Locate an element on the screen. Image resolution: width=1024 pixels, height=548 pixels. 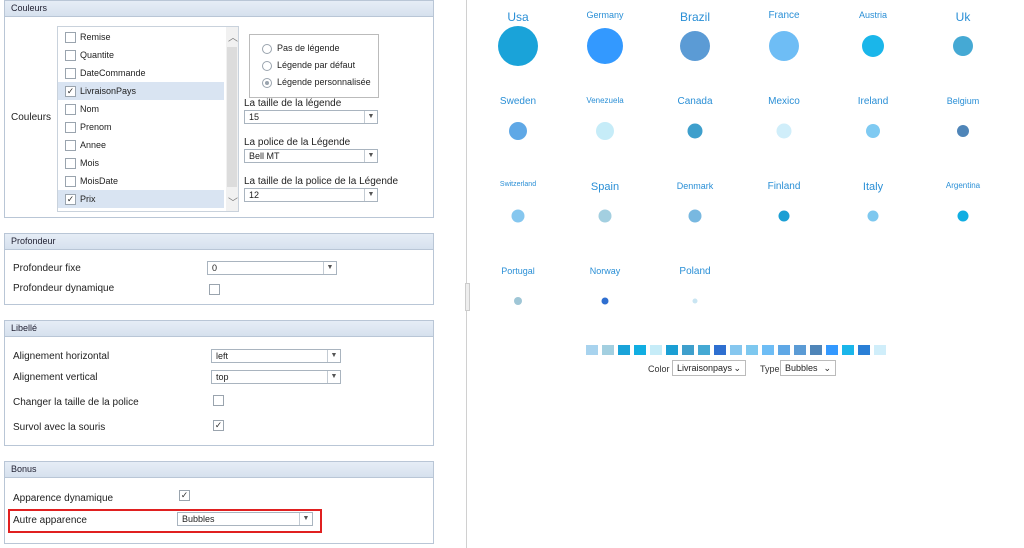
legend-font-size-label: La taille de la police de la Légende is located at coordinates (321, 181).